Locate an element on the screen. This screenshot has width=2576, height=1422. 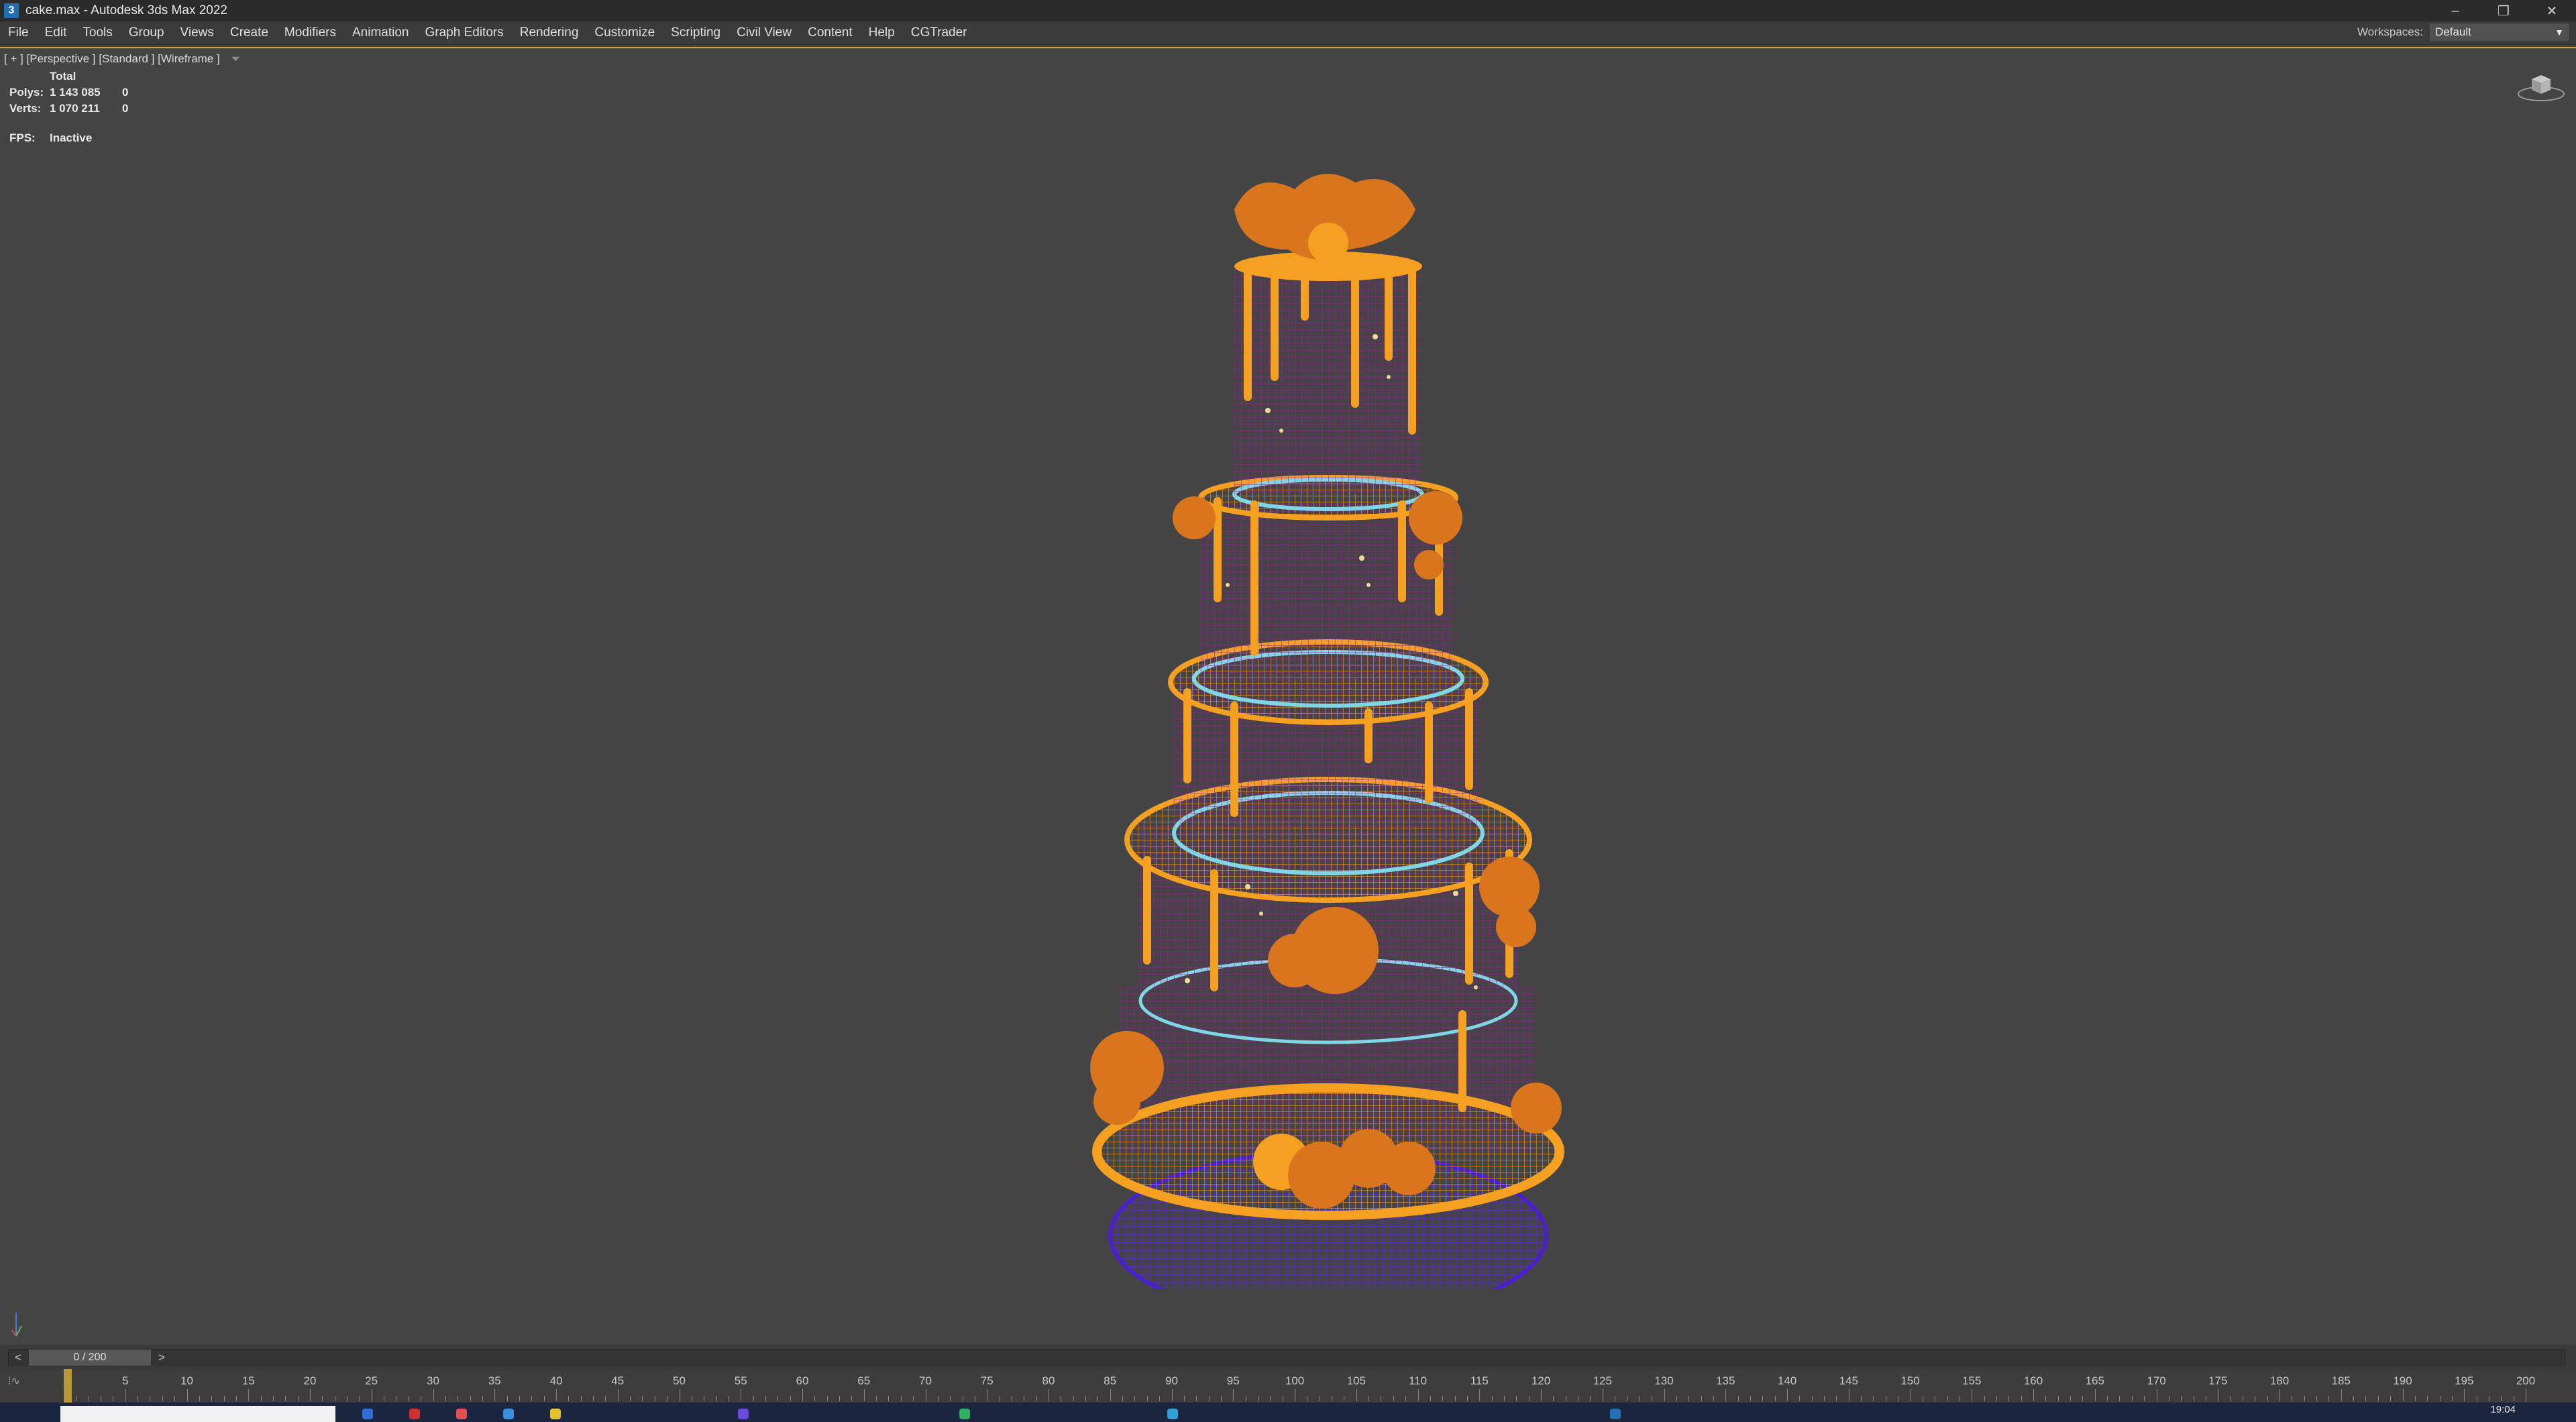
3dsmax-logo-icon: 3 is located at coordinates (11, 11).